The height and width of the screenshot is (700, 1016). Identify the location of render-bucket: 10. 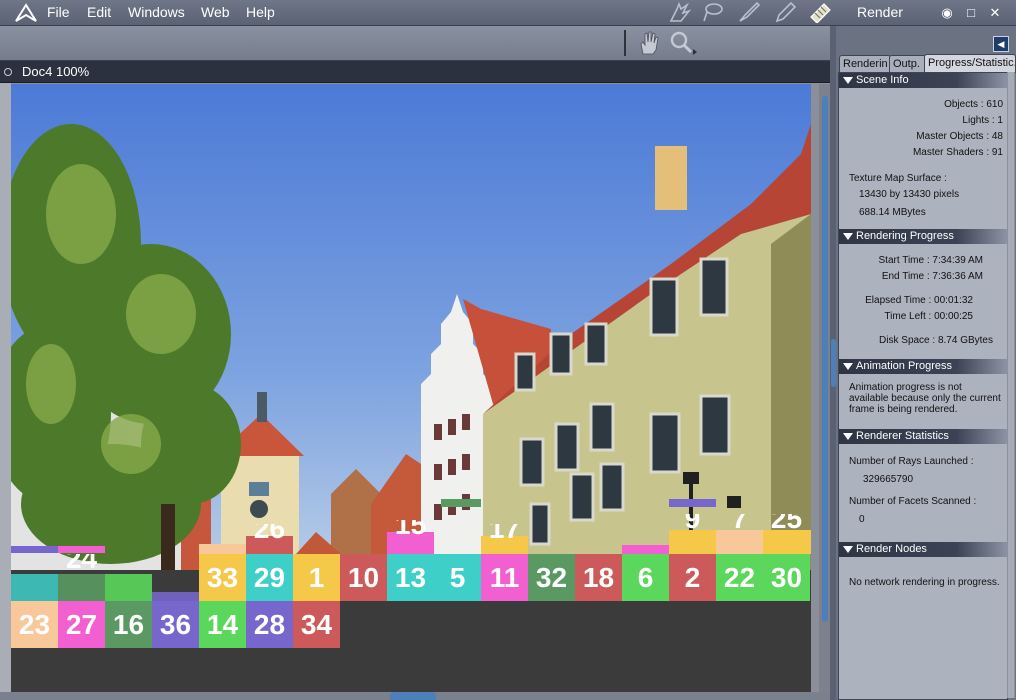
(363, 577).